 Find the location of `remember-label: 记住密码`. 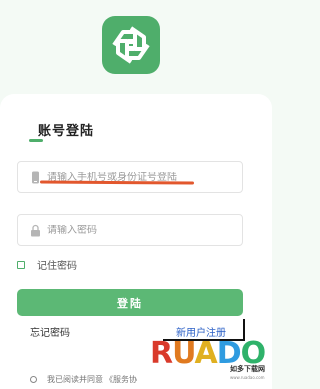

remember-label: 记住密码 is located at coordinates (57, 266).